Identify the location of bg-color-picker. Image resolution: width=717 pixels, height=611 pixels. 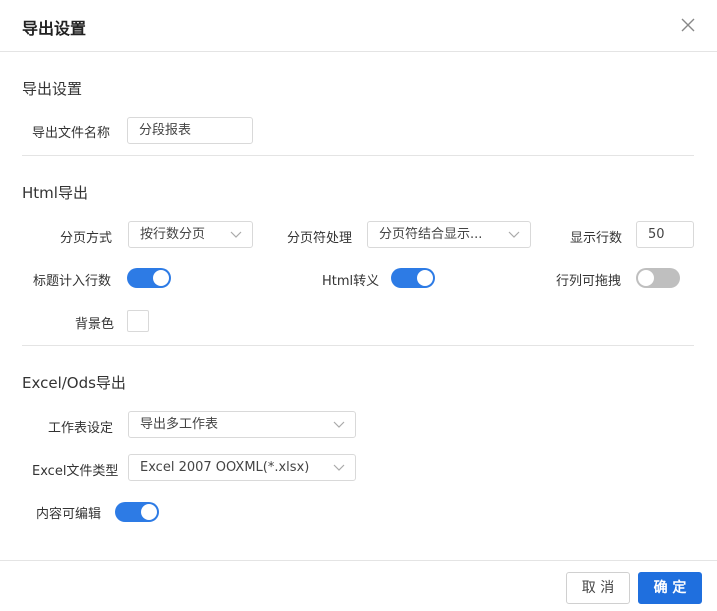
(138, 321).